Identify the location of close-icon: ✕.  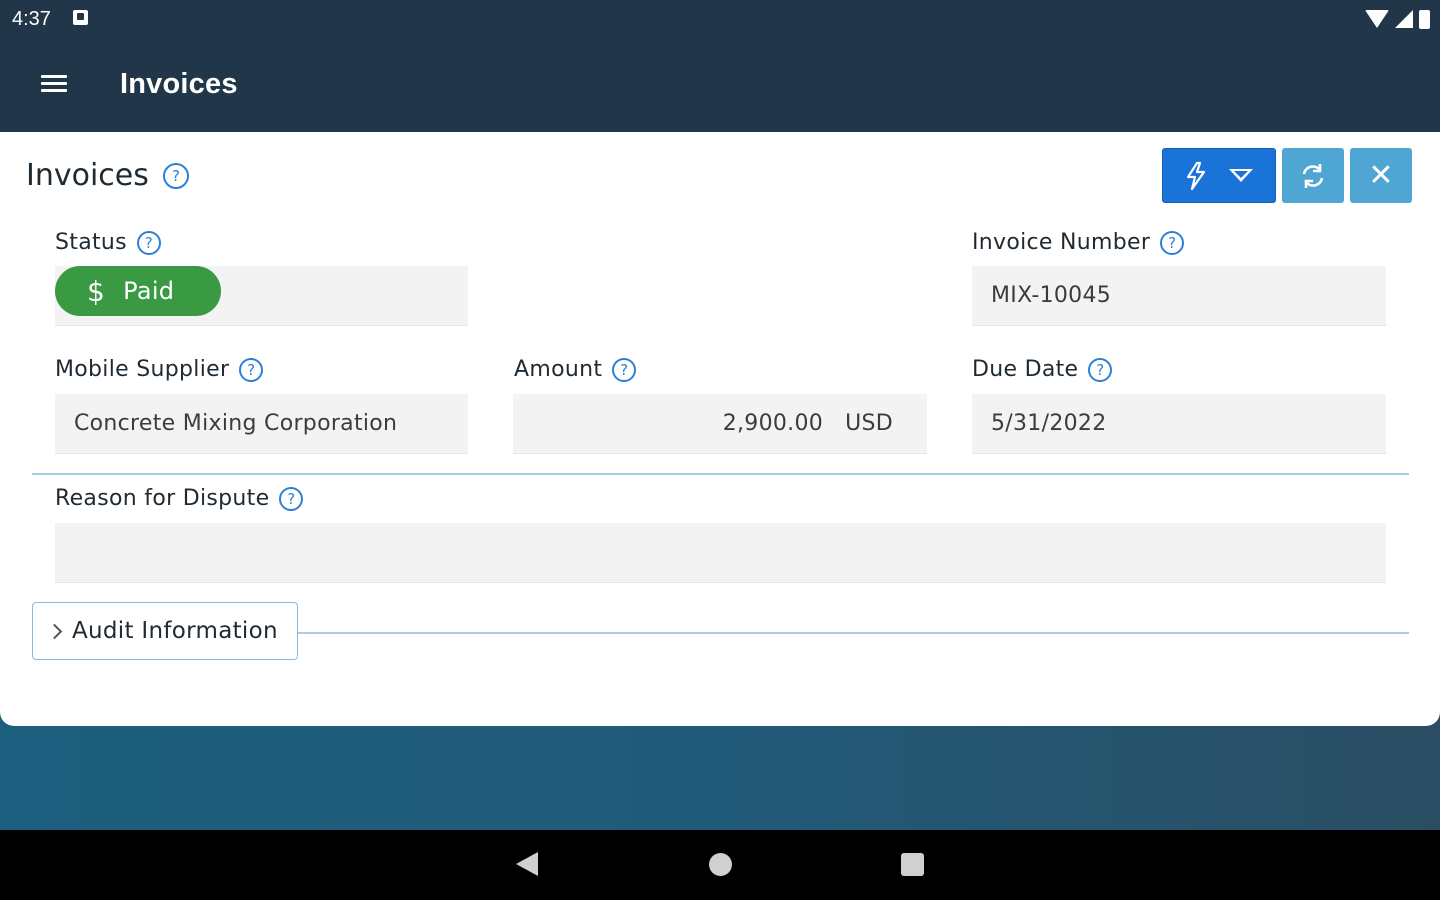
(1381, 175).